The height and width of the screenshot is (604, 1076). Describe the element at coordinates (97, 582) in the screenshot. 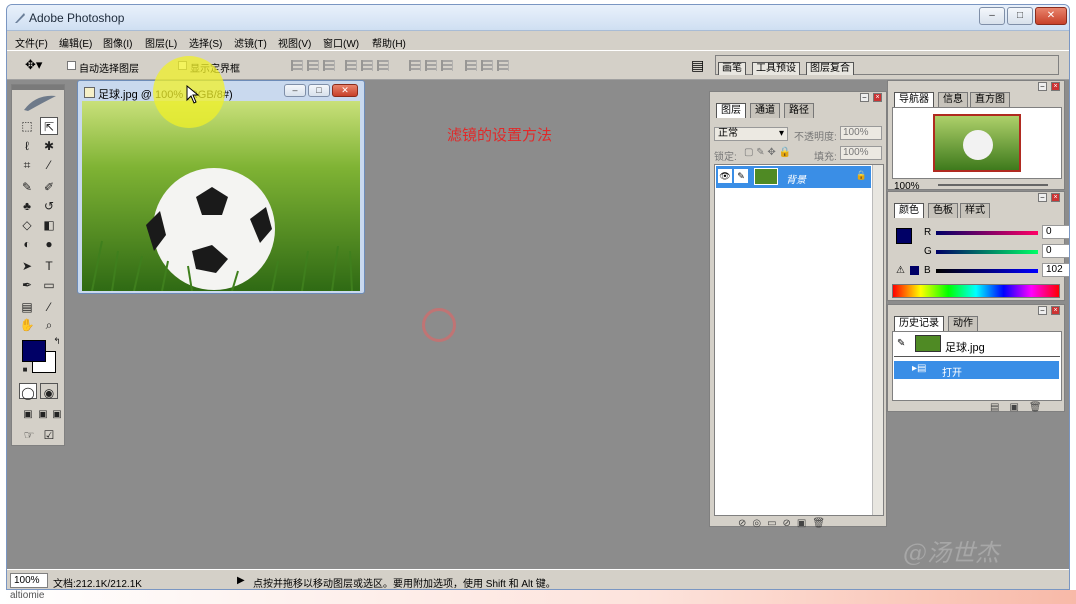

I see `status-doc-info: 文档:212.1K/212.1K` at that location.